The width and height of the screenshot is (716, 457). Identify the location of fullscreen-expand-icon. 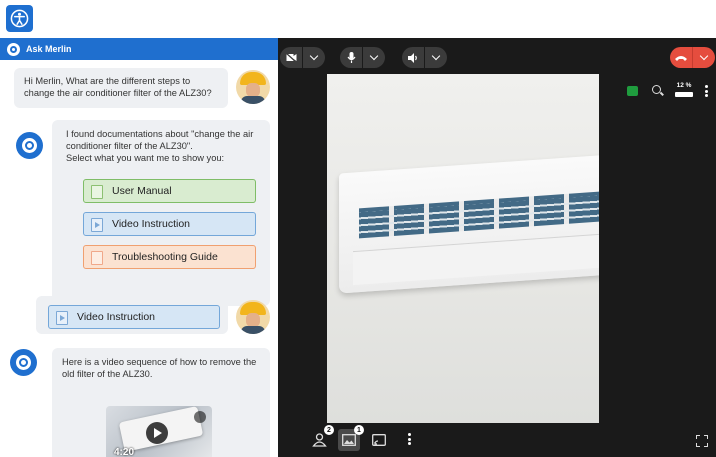
(702, 441).